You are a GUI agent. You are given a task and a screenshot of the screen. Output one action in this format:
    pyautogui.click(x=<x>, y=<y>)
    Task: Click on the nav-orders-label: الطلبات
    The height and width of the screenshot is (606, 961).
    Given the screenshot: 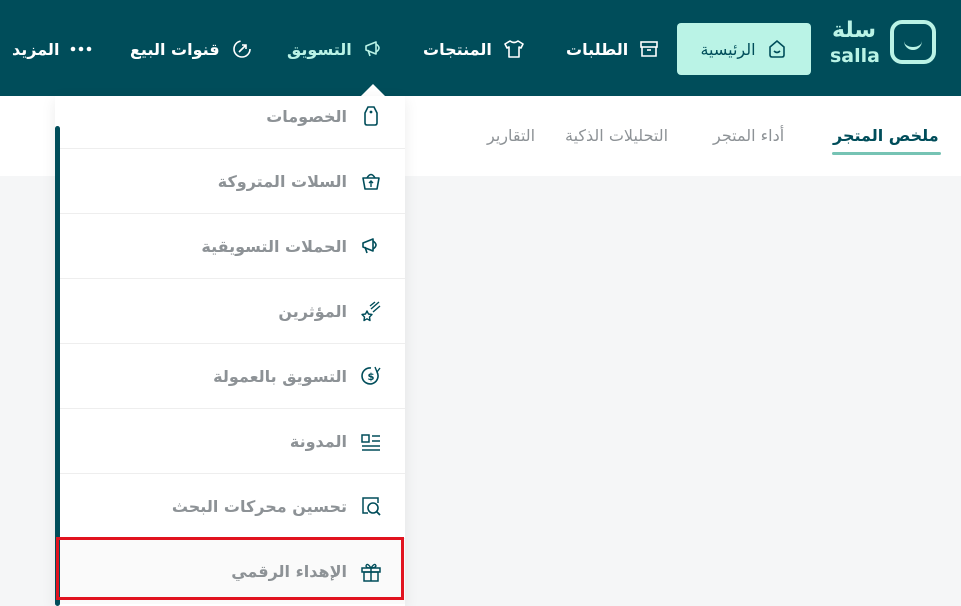 What is the action you would take?
    pyautogui.click(x=597, y=49)
    